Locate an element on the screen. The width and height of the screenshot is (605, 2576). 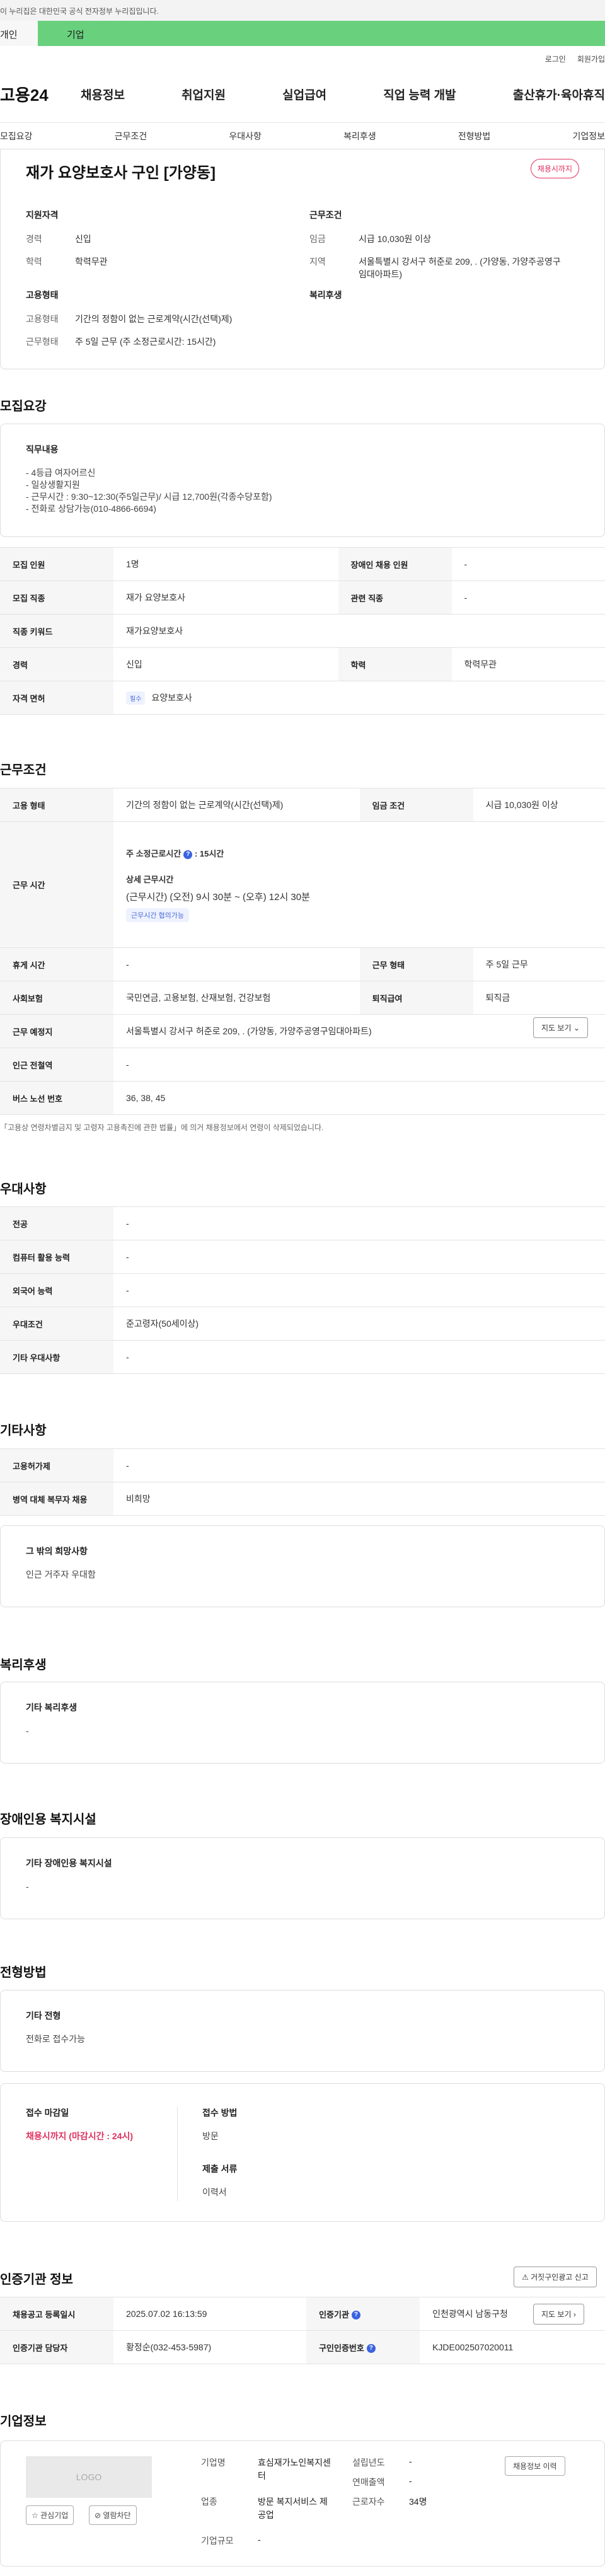
table-value: 기간의 정함이 없는 근로계약(시간(선택)제) is located at coordinates (237, 805).